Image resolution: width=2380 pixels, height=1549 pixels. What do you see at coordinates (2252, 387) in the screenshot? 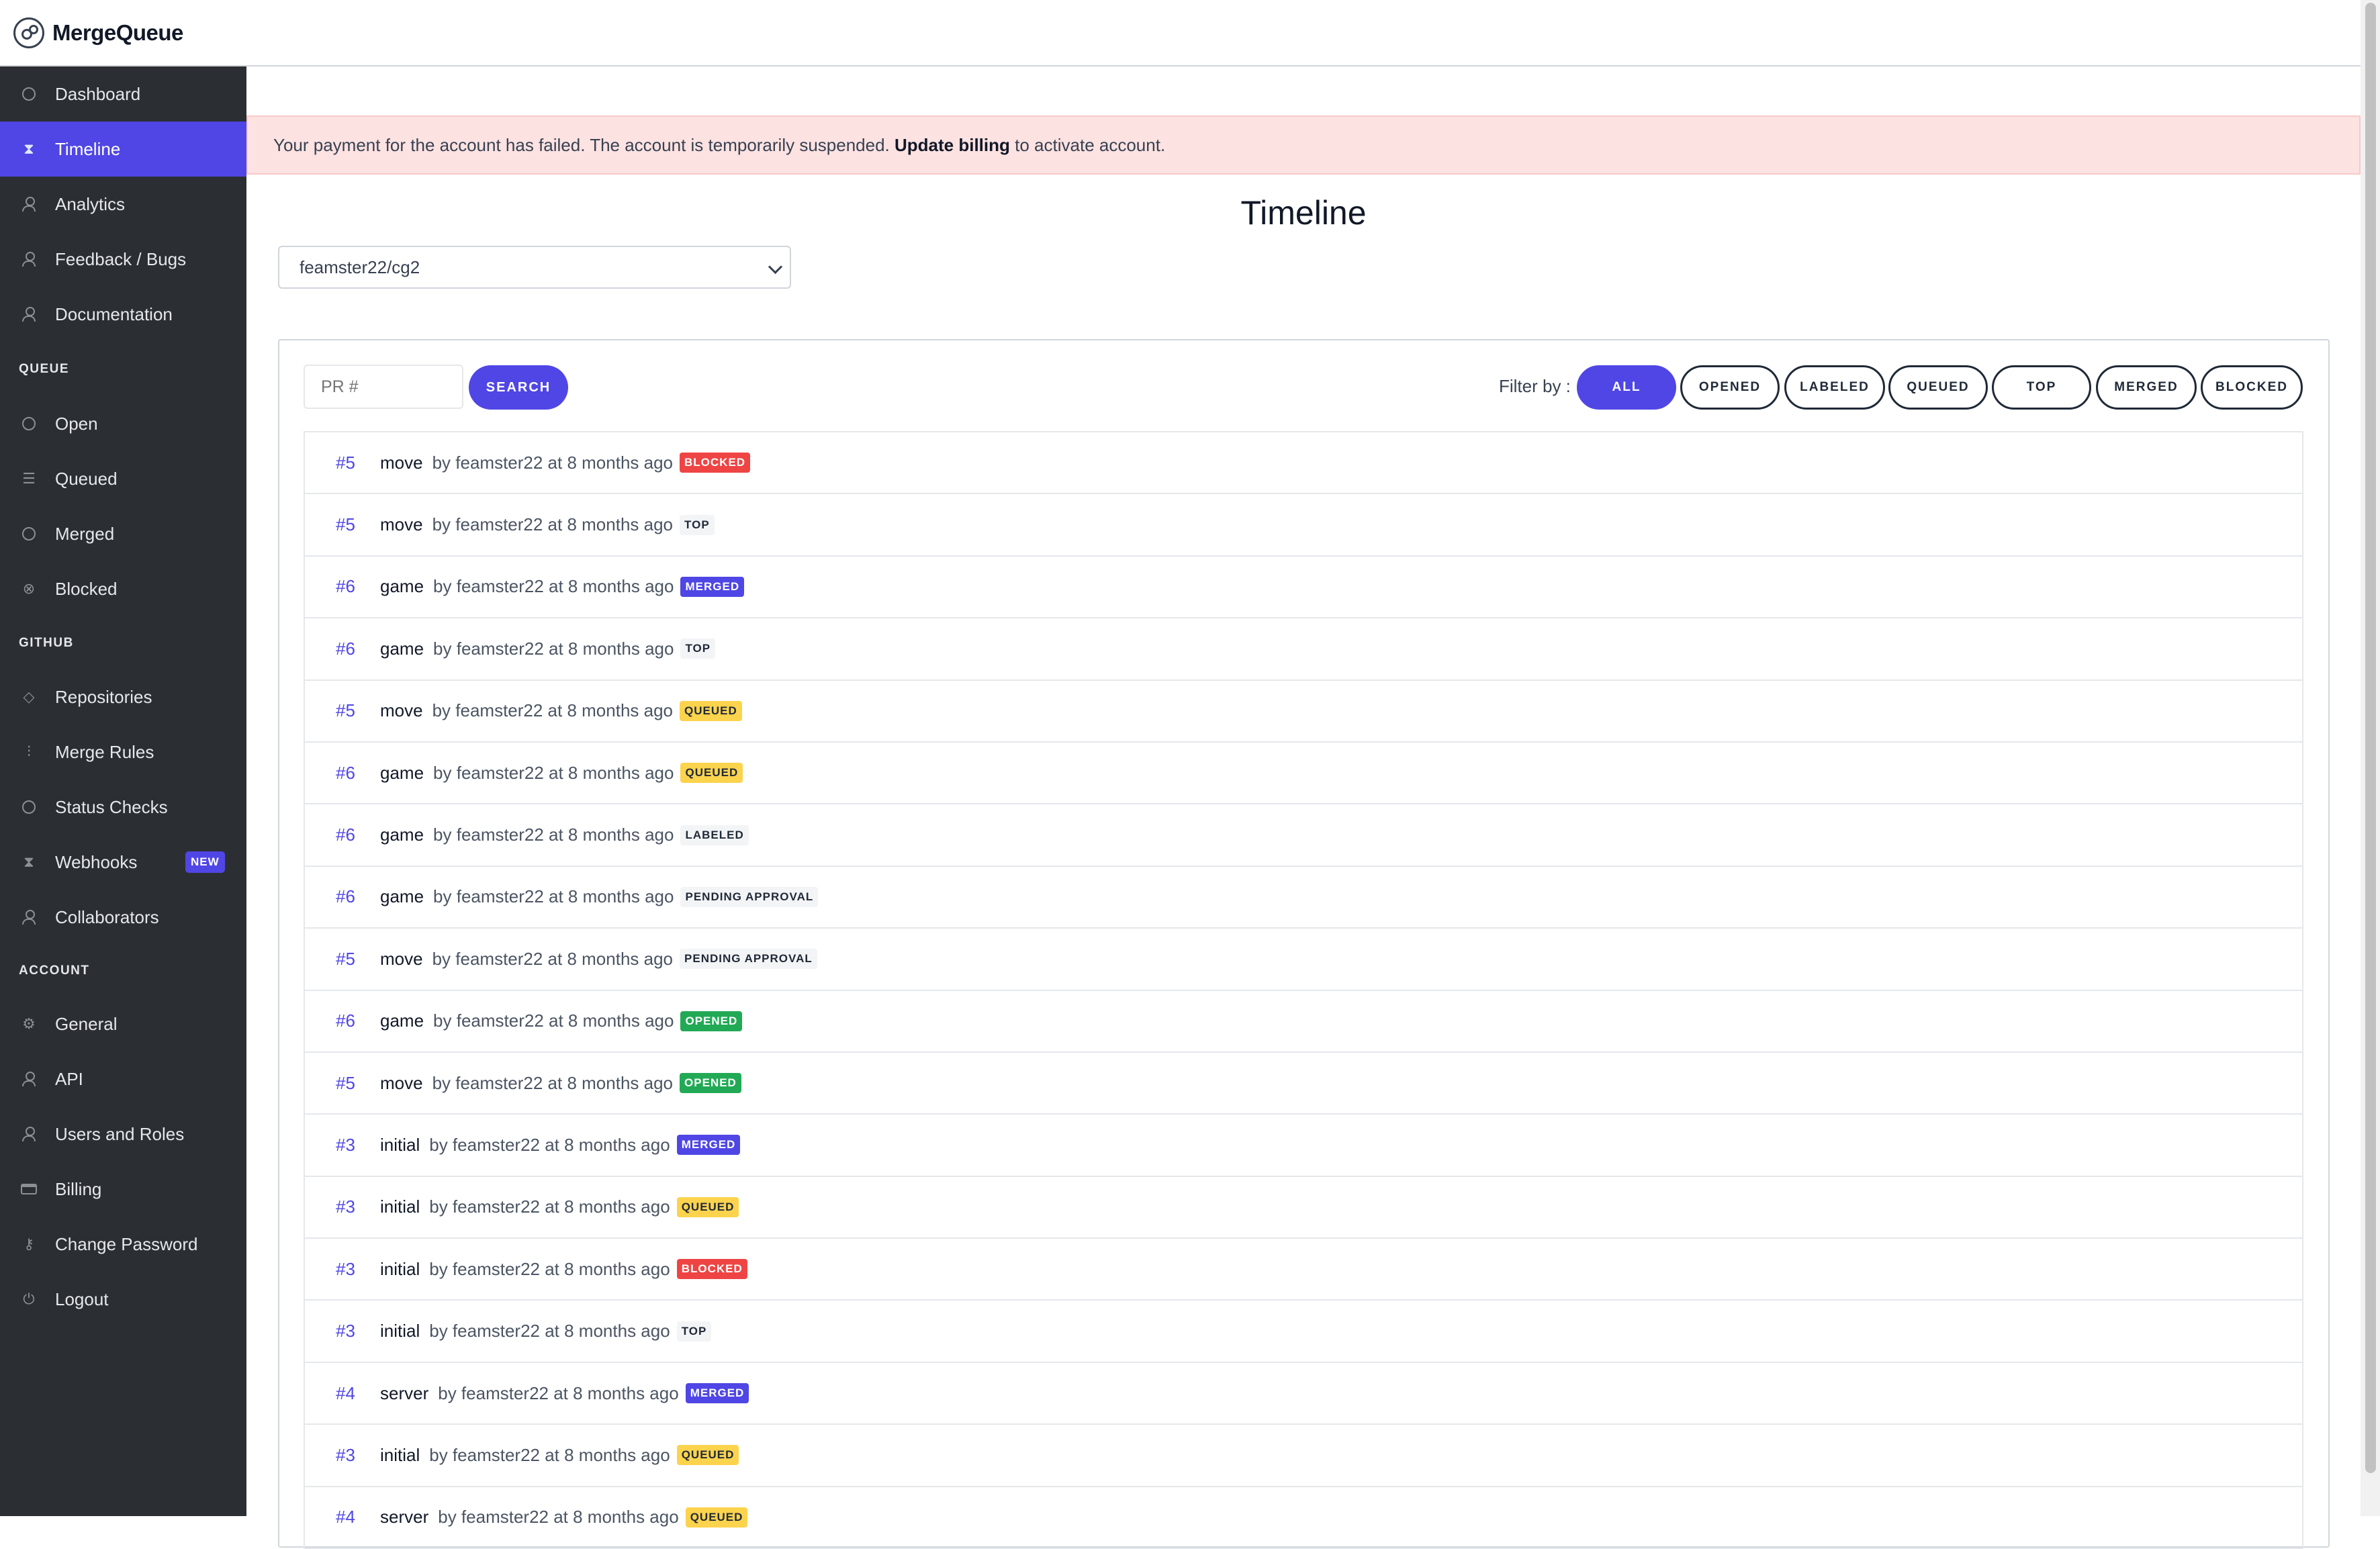
I see `filter-blocked-button: BLOCKED` at bounding box center [2252, 387].